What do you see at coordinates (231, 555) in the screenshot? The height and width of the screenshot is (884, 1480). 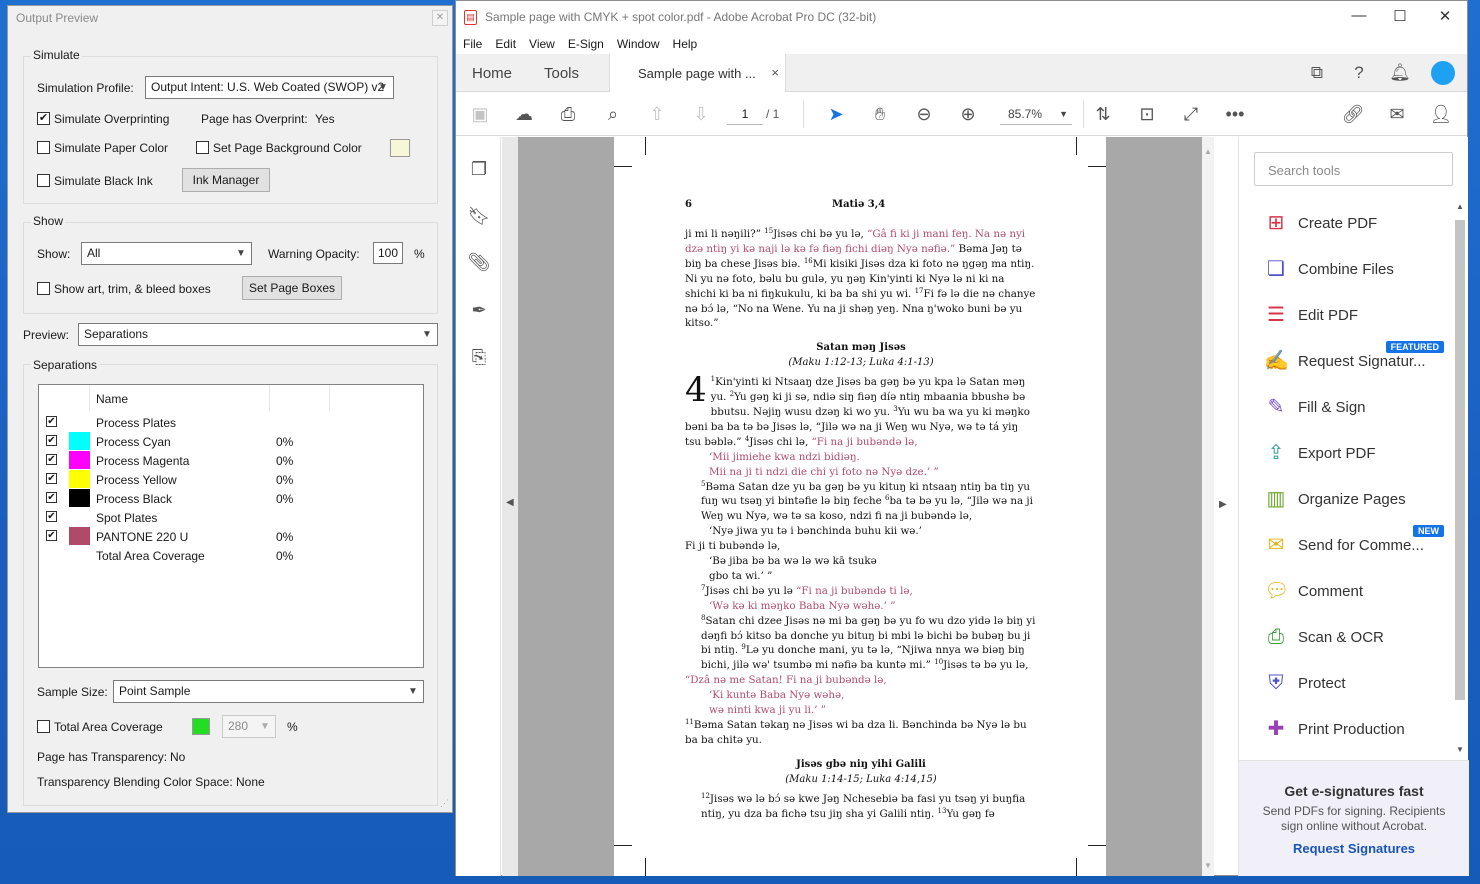 I see `separation-row: Total Area Coverage 0%` at bounding box center [231, 555].